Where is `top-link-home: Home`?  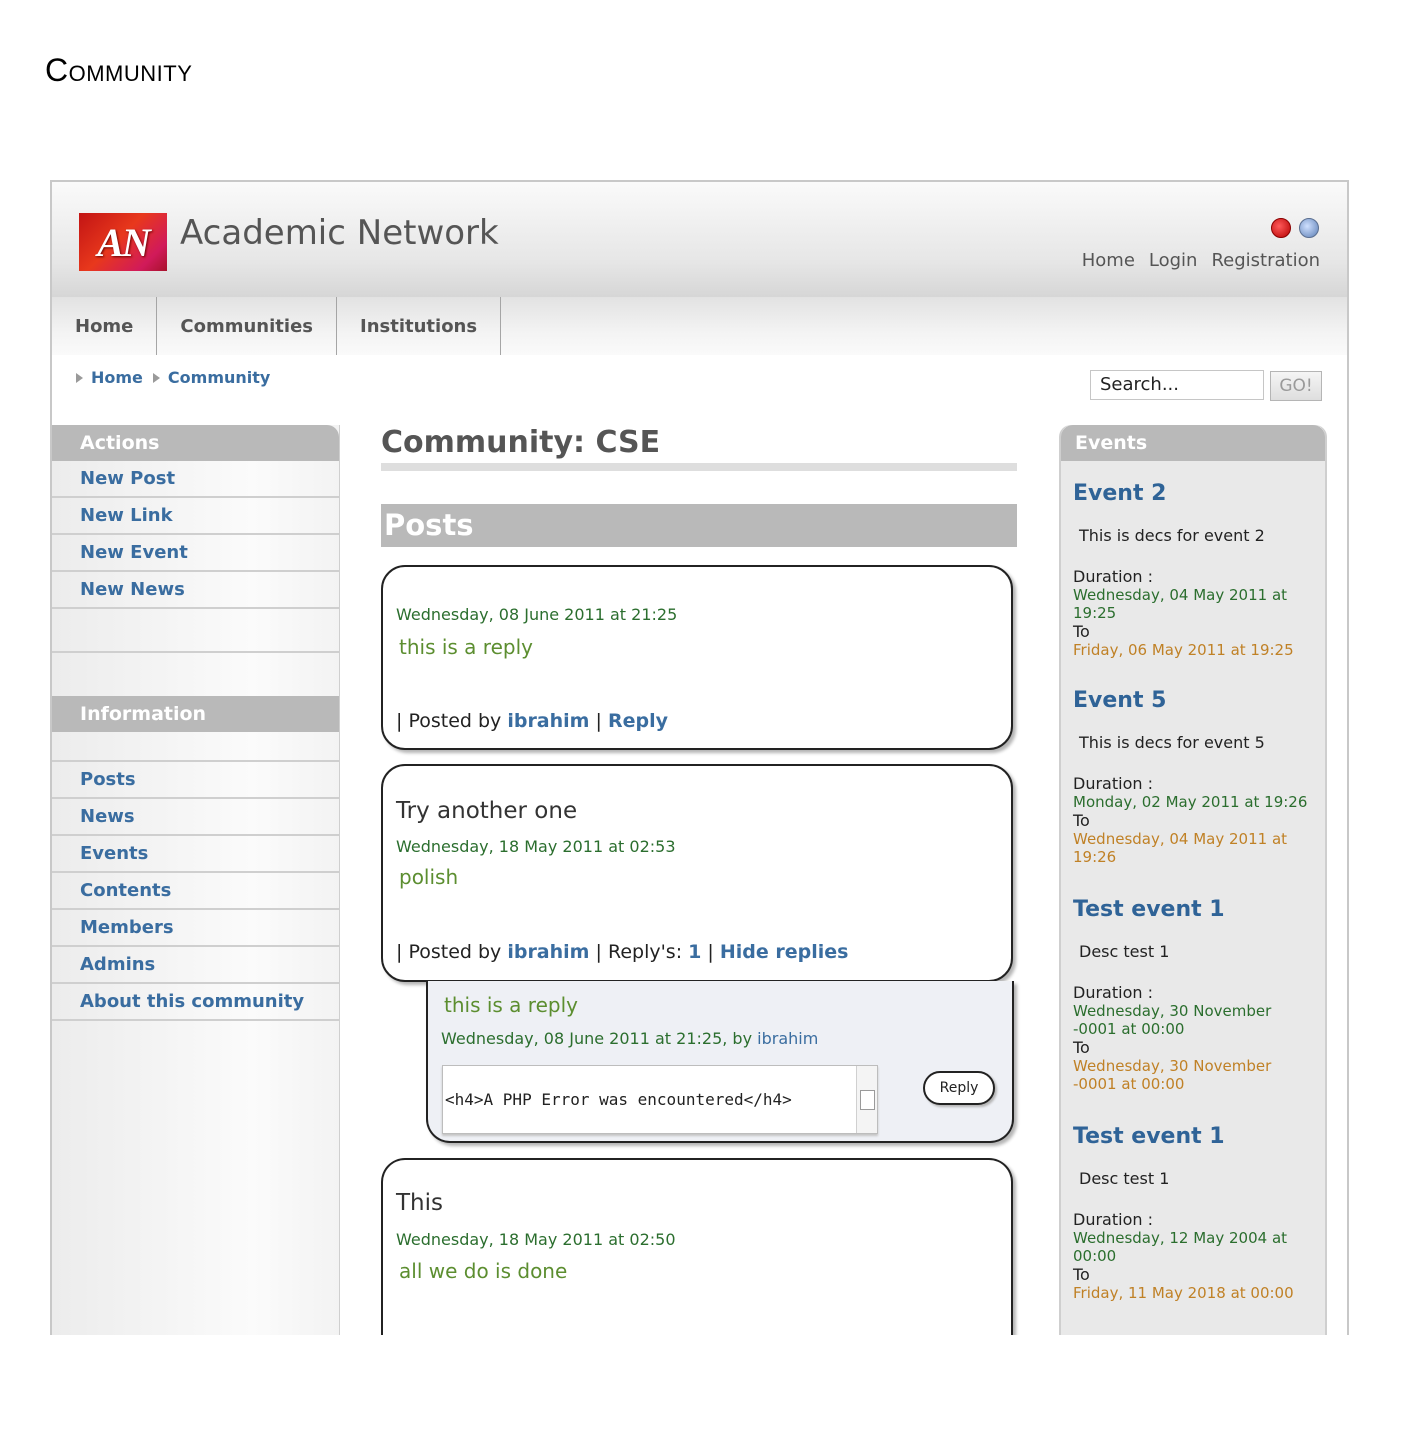
top-link-home: Home is located at coordinates (1108, 260).